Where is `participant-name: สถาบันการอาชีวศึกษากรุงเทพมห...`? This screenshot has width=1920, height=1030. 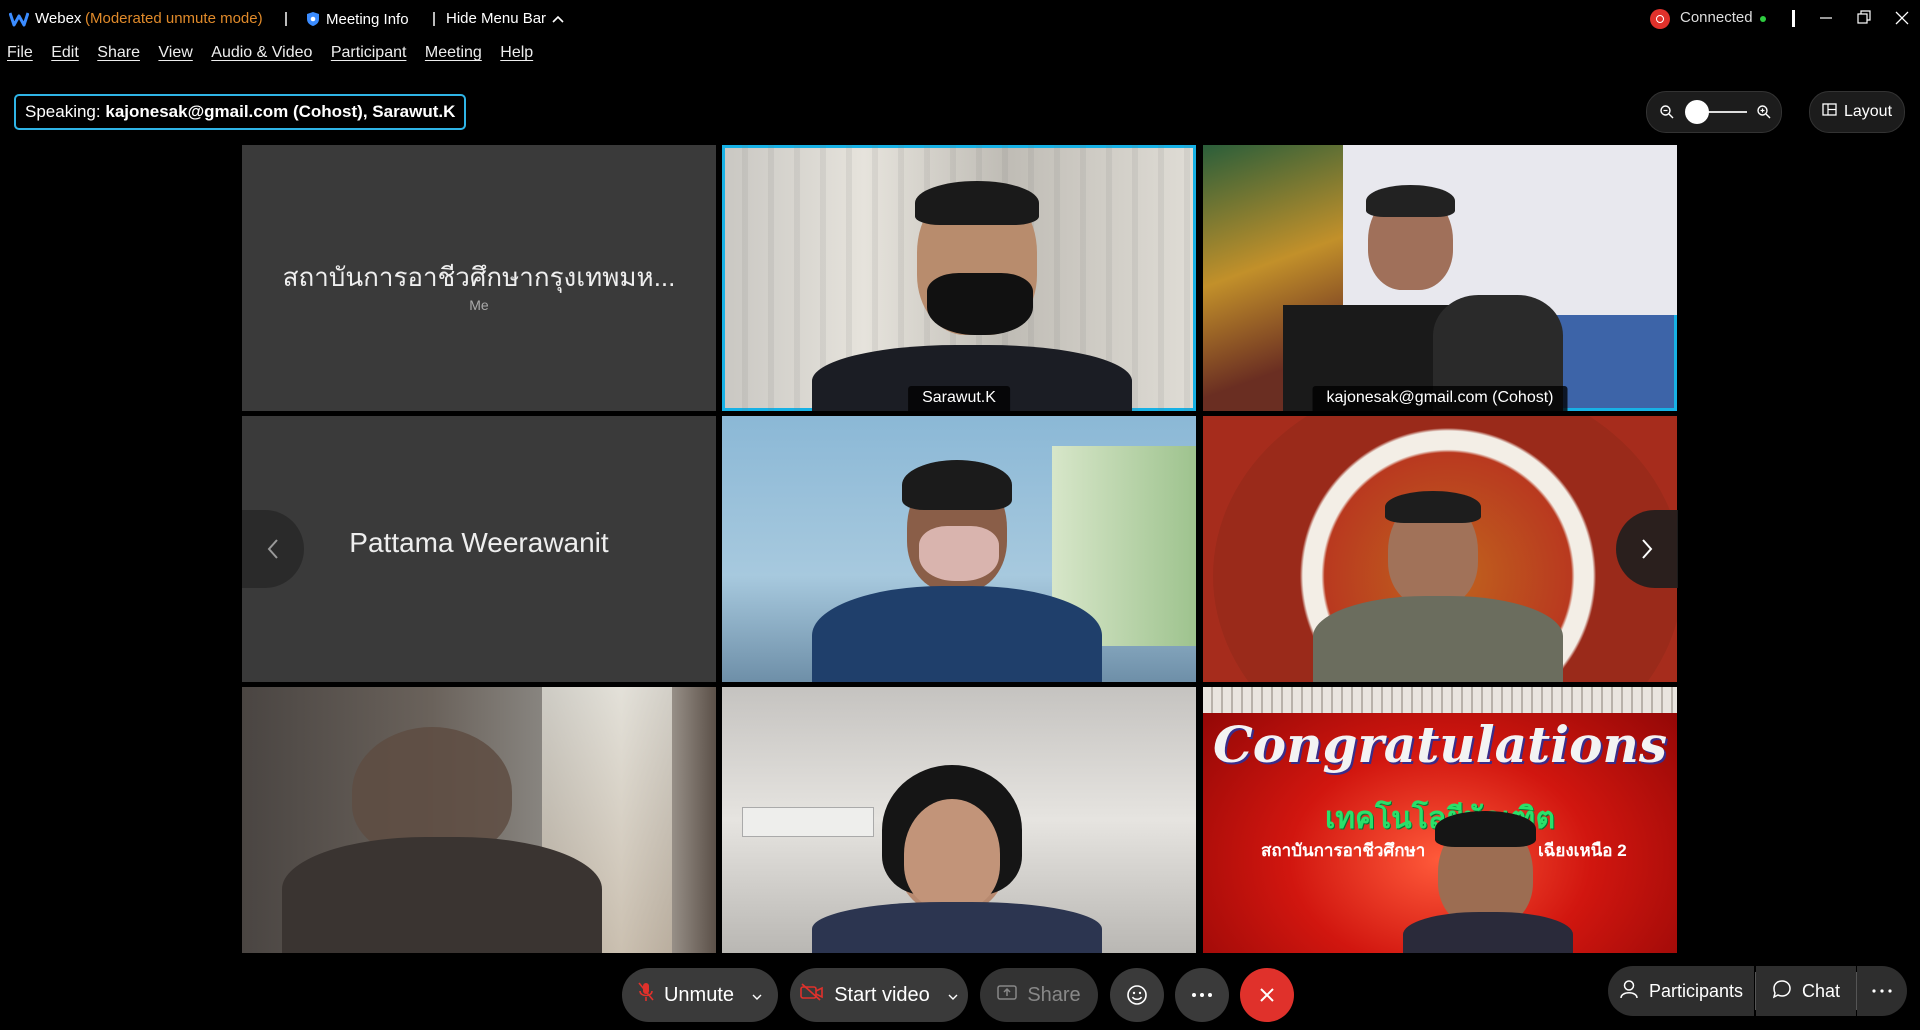
participant-name: สถาบันการอาชีวศึกษากรุงเทพมห... is located at coordinates (479, 277).